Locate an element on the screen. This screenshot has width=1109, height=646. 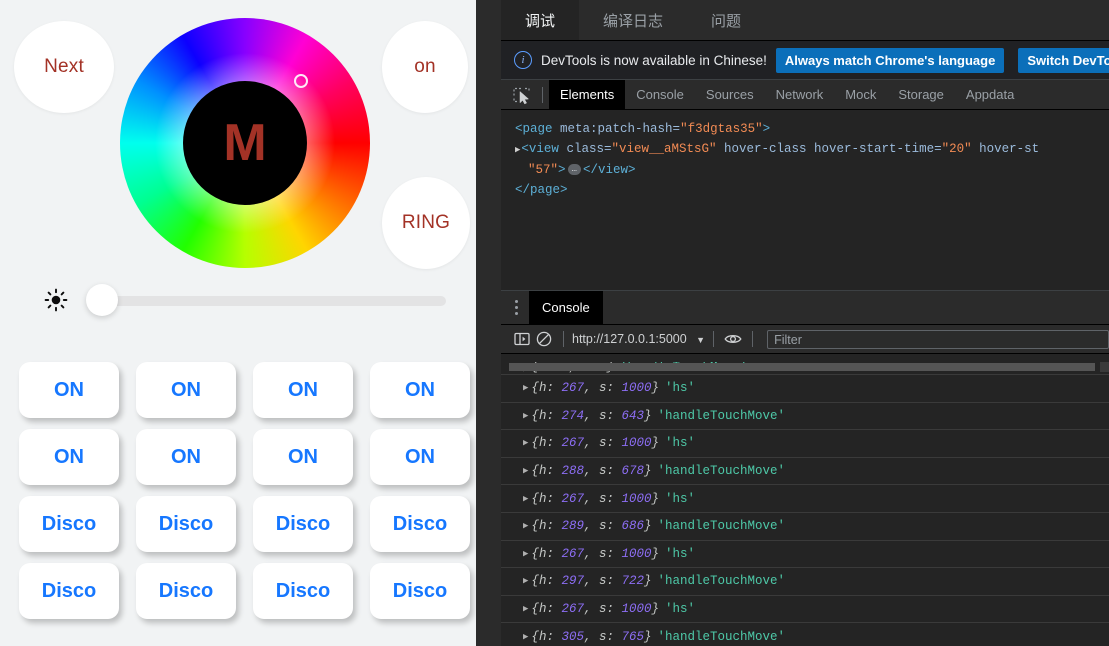
devtools-panel-tab-sources: Sources is located at coordinates (730, 94).